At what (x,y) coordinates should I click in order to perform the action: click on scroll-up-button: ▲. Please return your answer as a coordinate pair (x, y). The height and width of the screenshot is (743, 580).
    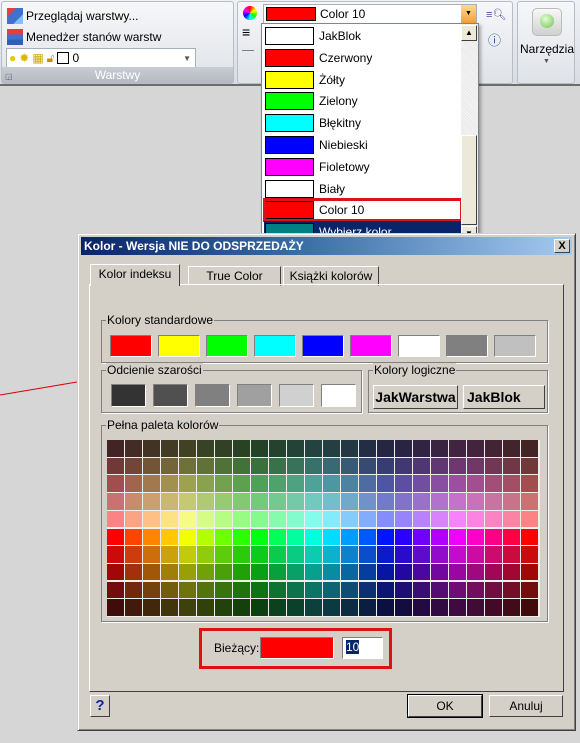
    Looking at the image, I should click on (469, 33).